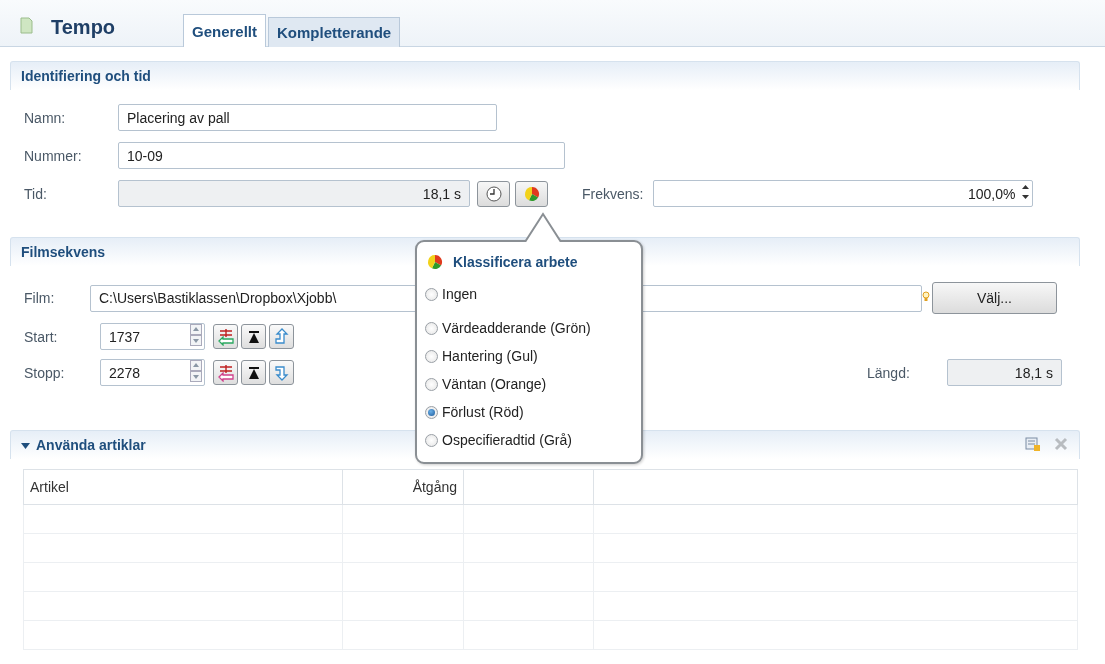 The height and width of the screenshot is (664, 1105). What do you see at coordinates (889, 372) in the screenshot?
I see `field-label: Längd:` at bounding box center [889, 372].